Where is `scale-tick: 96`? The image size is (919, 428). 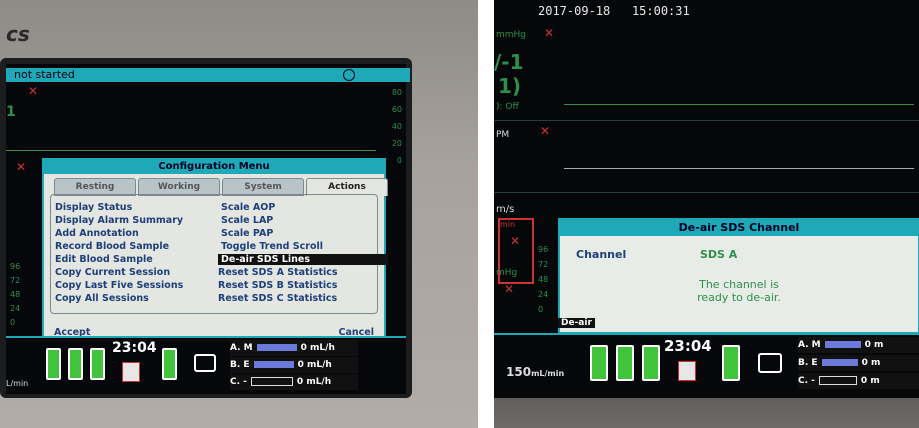 scale-tick: 96 is located at coordinates (543, 249).